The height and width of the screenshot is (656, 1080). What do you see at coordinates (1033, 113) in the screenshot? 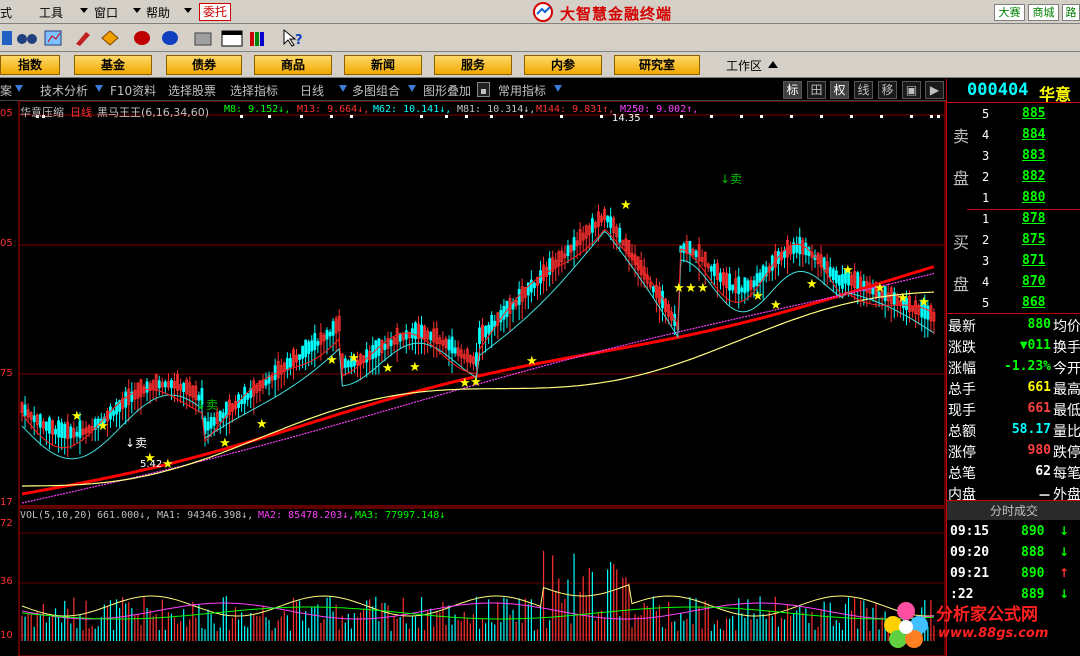
I see `ask-price: 885` at bounding box center [1033, 113].